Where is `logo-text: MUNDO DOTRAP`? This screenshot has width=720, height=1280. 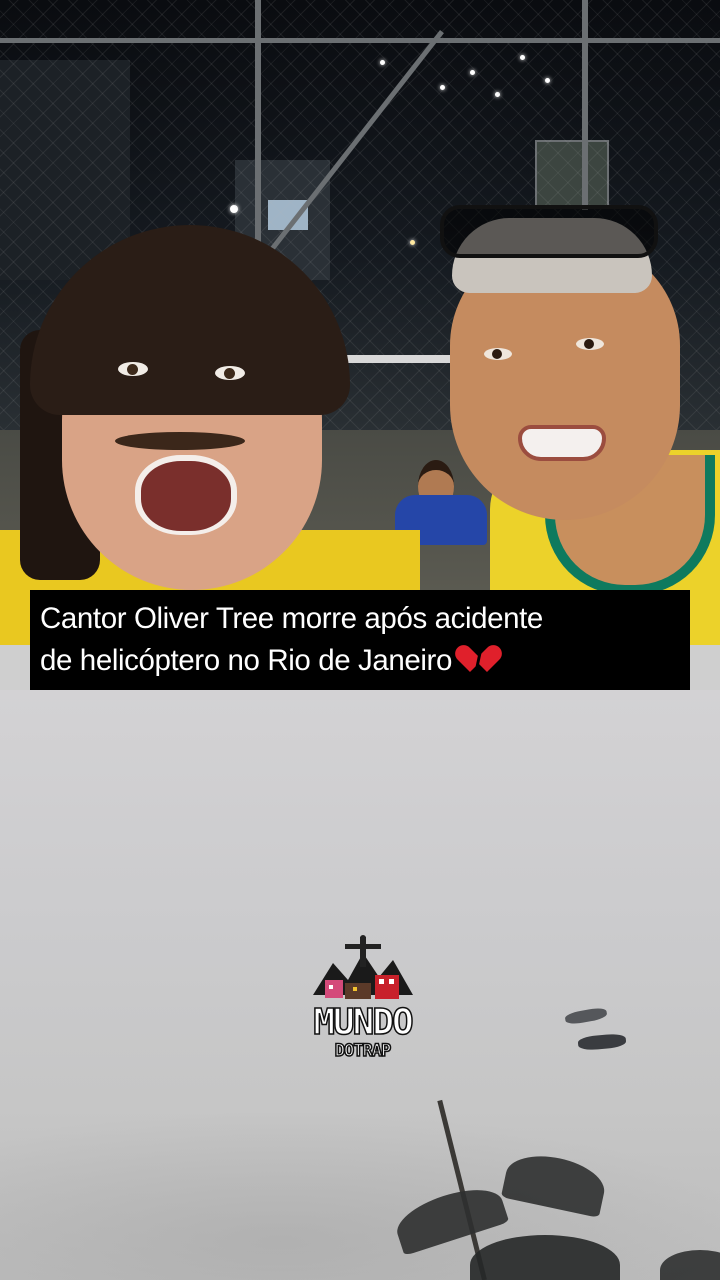
logo-text: MUNDO DOTRAP is located at coordinates (362, 1031).